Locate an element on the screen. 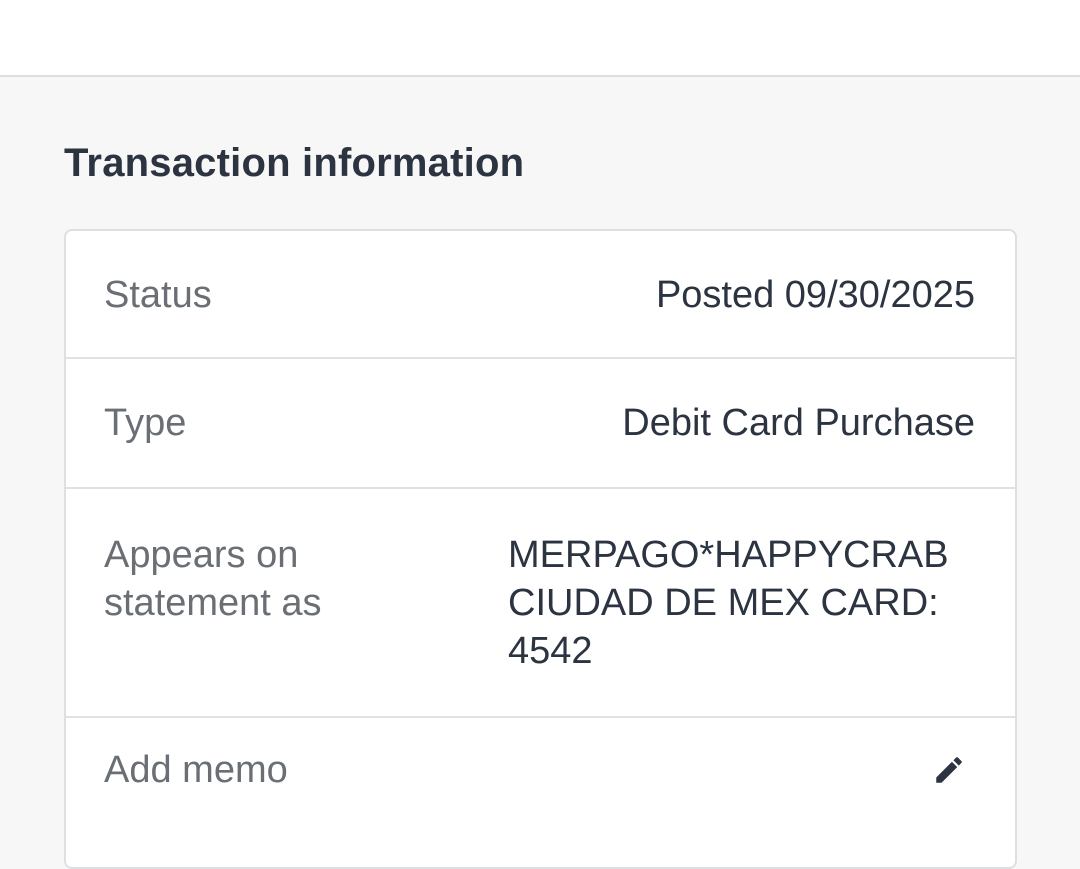 The image size is (1080, 869). status-label: Status is located at coordinates (158, 295).